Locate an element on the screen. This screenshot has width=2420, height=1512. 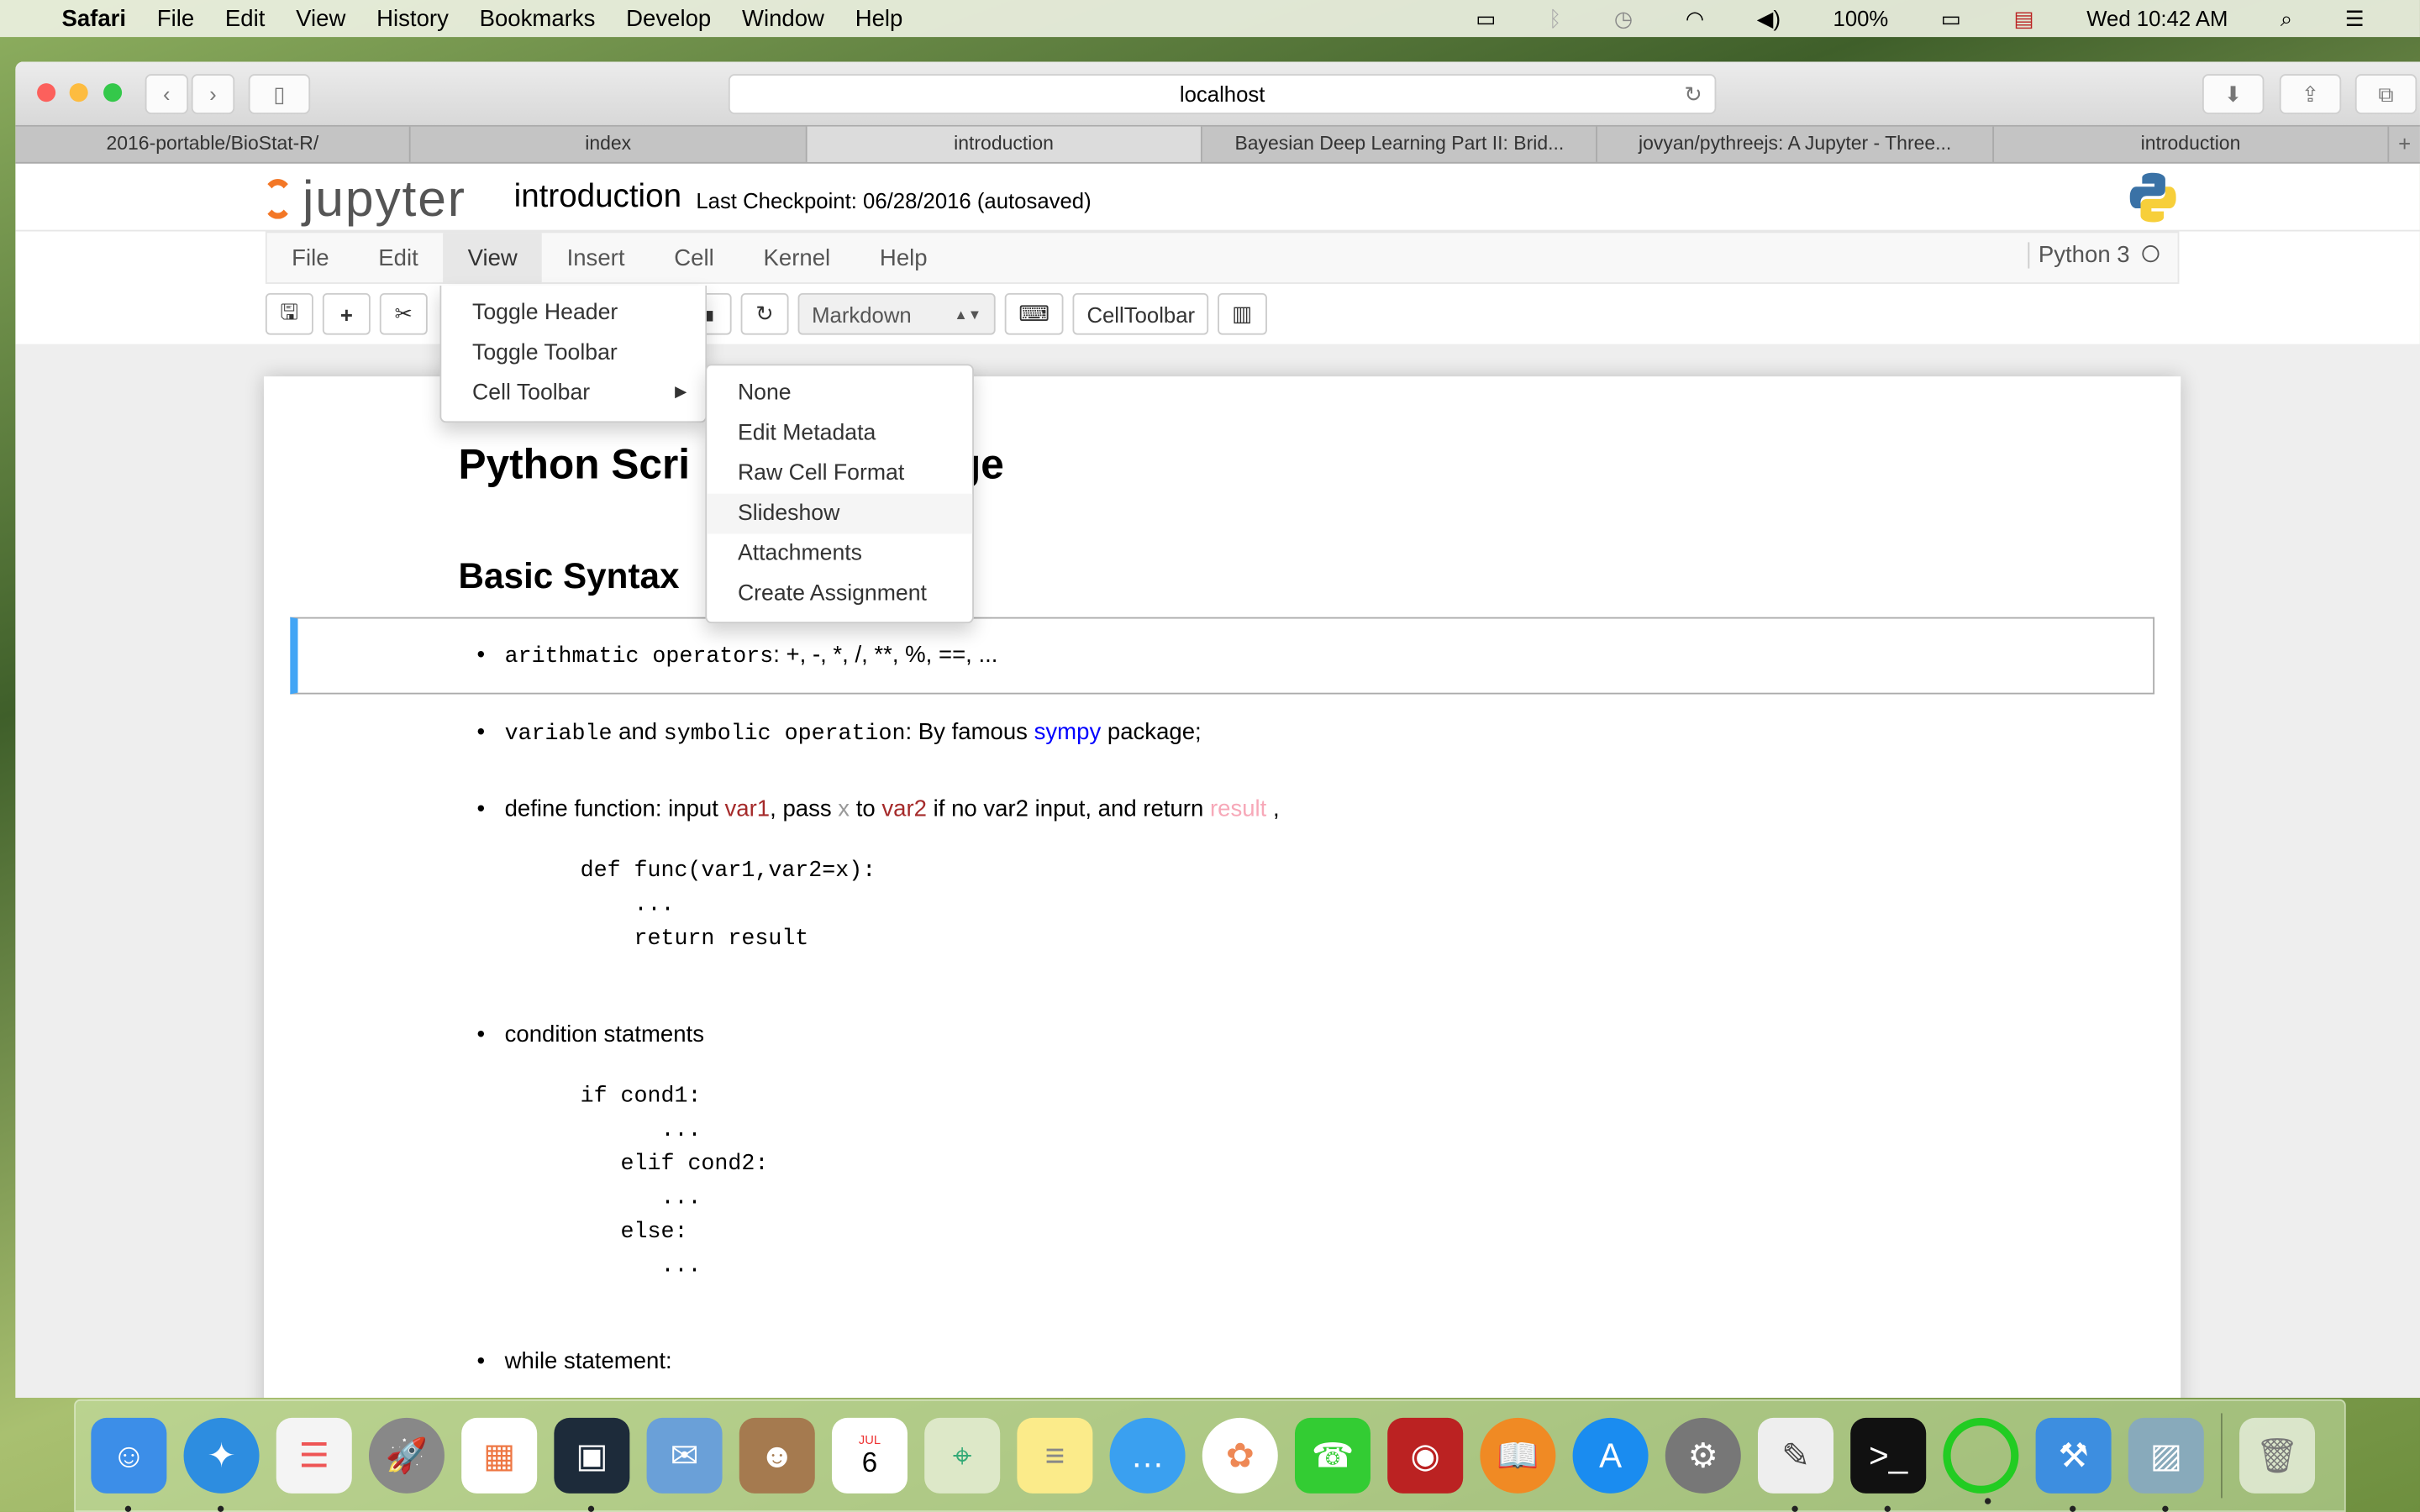
chart-button: ▥ is located at coordinates (1242, 313).